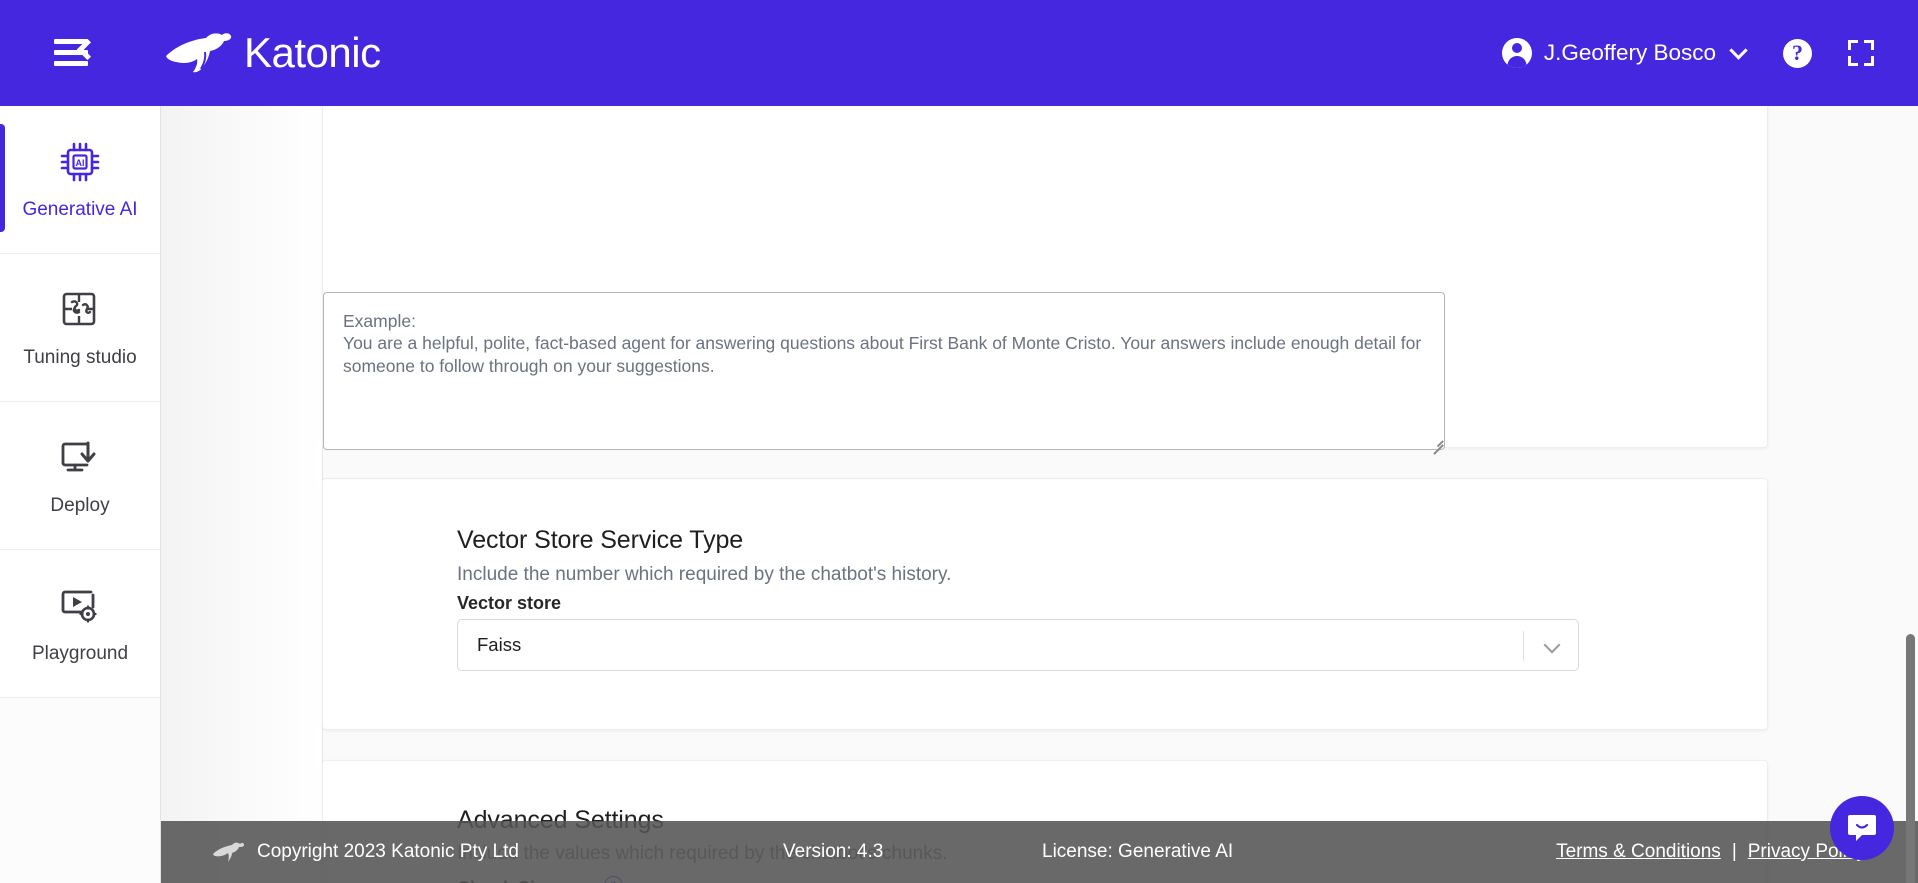 Image resolution: width=1918 pixels, height=883 pixels. What do you see at coordinates (312, 52) in the screenshot?
I see `brand-name: Katonic` at bounding box center [312, 52].